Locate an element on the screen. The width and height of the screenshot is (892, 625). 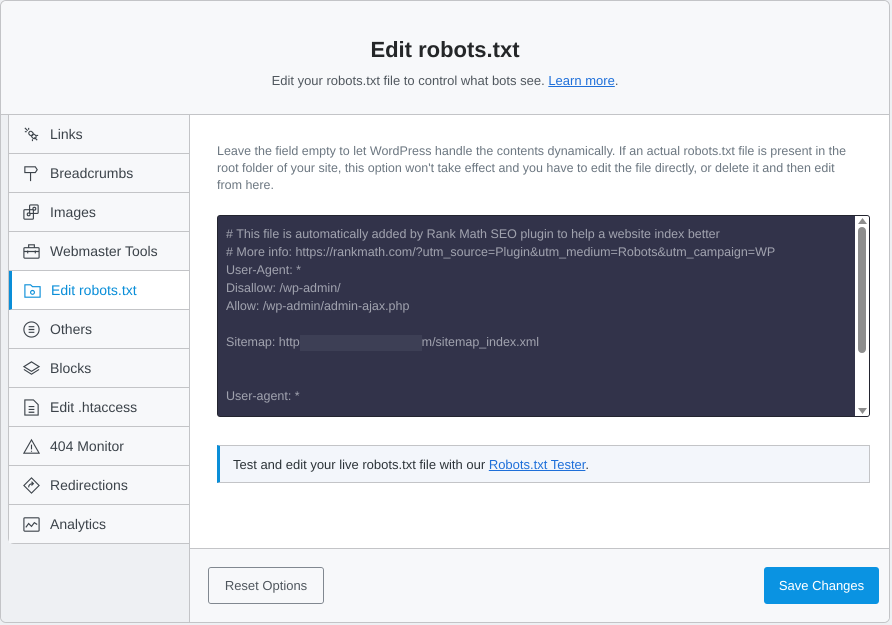
chart-icon is located at coordinates (31, 524).